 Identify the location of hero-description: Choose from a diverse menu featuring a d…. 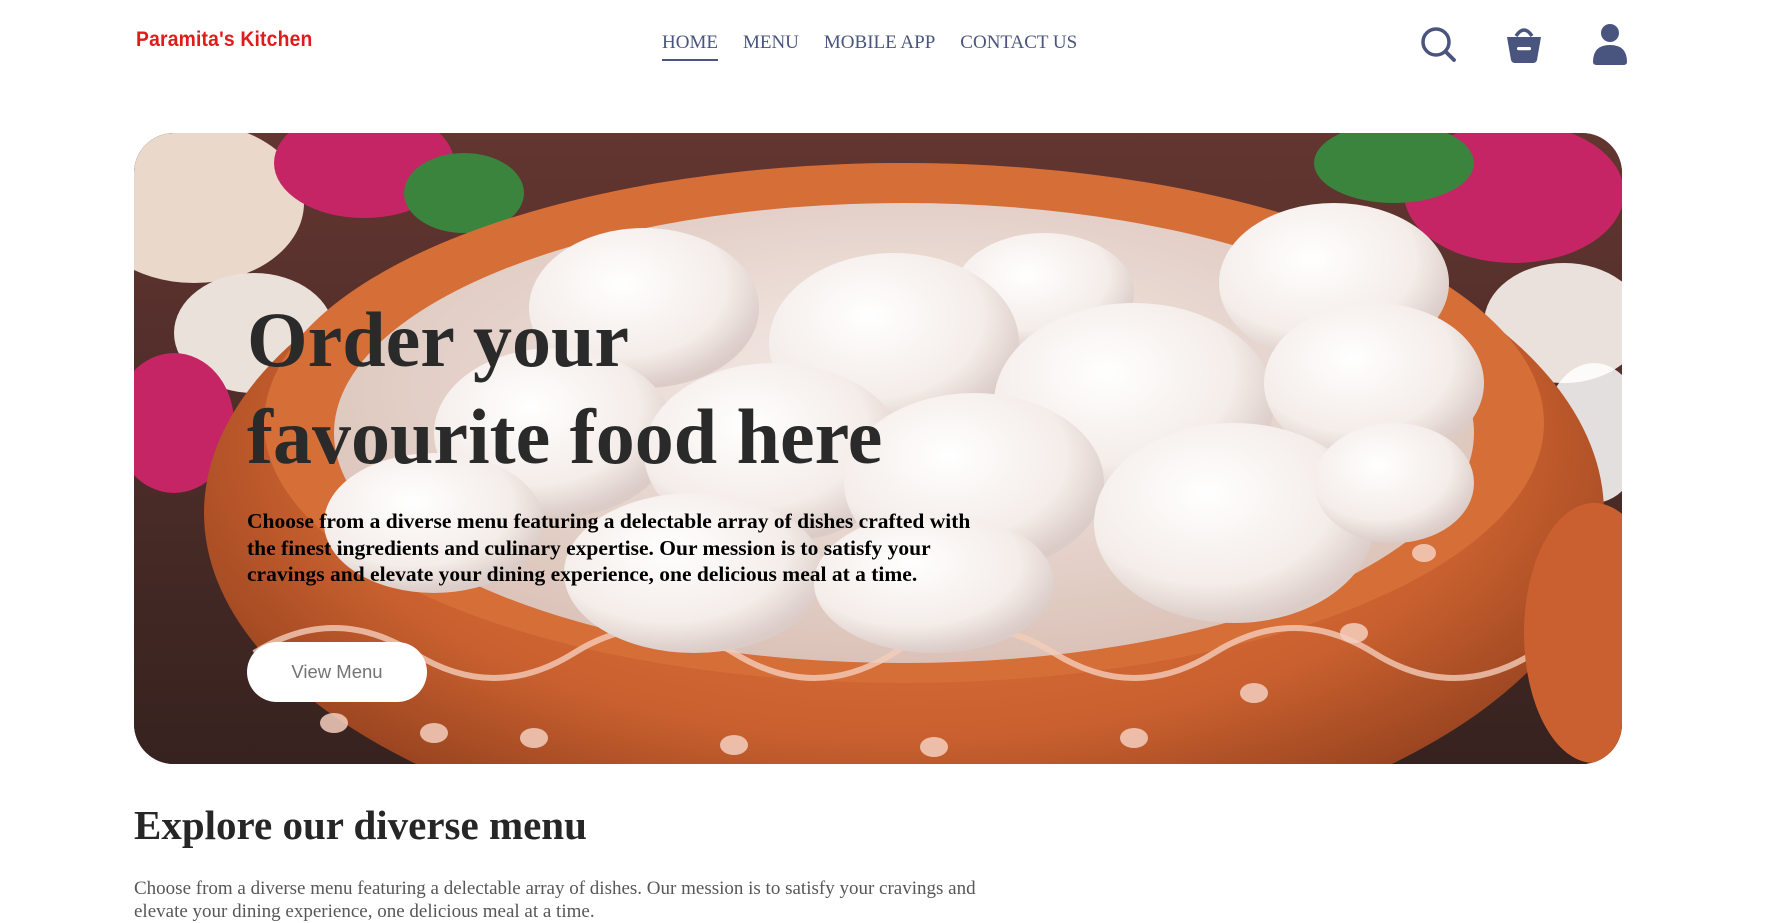
(609, 547).